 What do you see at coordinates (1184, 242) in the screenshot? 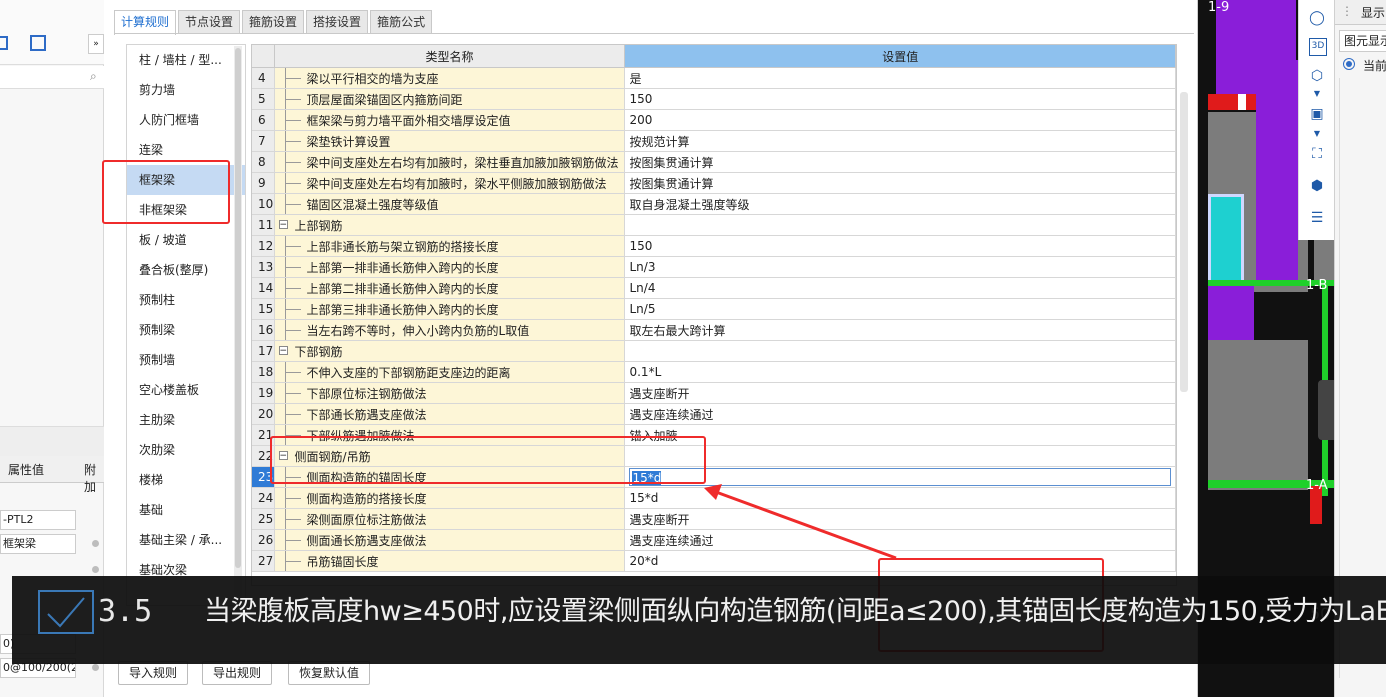
I see `grid-scrollbar` at bounding box center [1184, 242].